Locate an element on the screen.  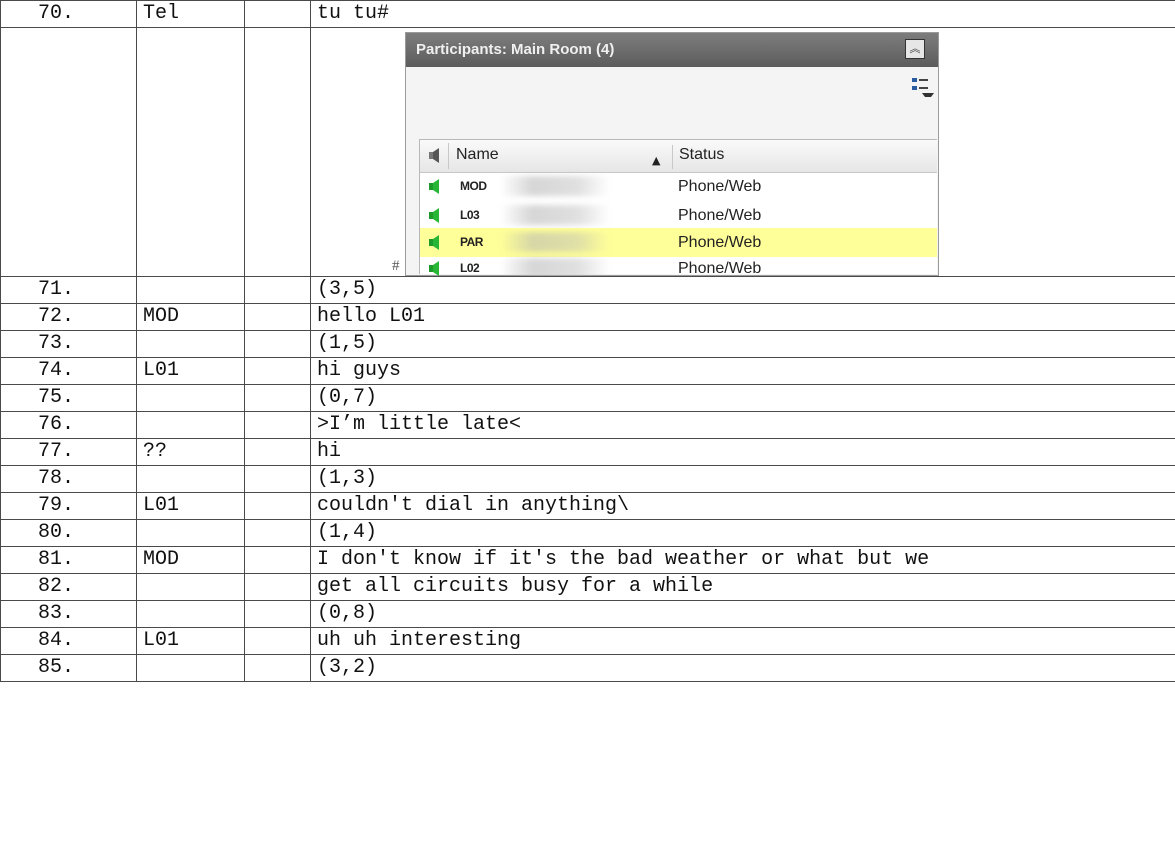
line-number: 76. is located at coordinates (68, 425).